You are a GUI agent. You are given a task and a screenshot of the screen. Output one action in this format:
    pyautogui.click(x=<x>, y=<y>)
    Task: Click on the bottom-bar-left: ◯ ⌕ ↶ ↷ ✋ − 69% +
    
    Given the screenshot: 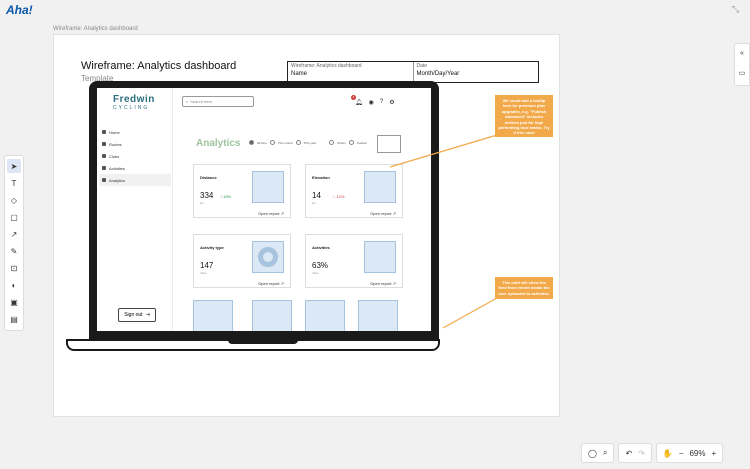 What is the action you would take?
    pyautogui.click(x=652, y=453)
    